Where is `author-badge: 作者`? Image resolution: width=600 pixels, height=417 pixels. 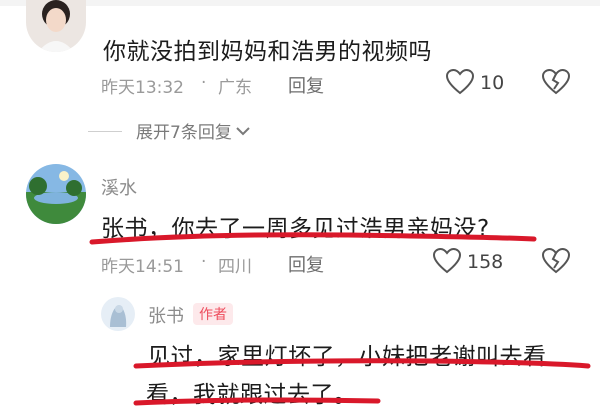 author-badge: 作者 is located at coordinates (213, 314).